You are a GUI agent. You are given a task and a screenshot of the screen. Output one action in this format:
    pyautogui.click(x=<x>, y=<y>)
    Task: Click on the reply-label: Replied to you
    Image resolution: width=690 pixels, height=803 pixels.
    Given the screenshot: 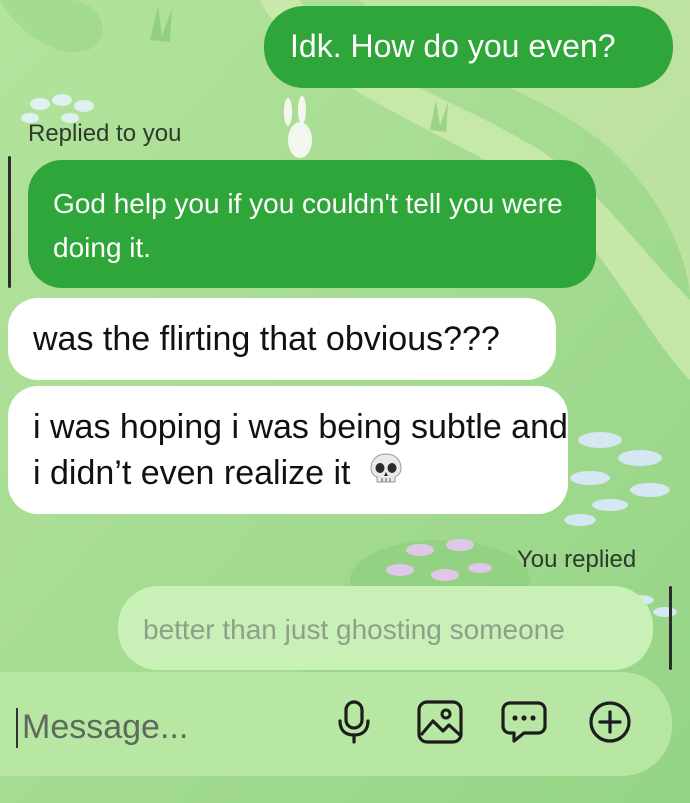 What is the action you would take?
    pyautogui.click(x=105, y=133)
    